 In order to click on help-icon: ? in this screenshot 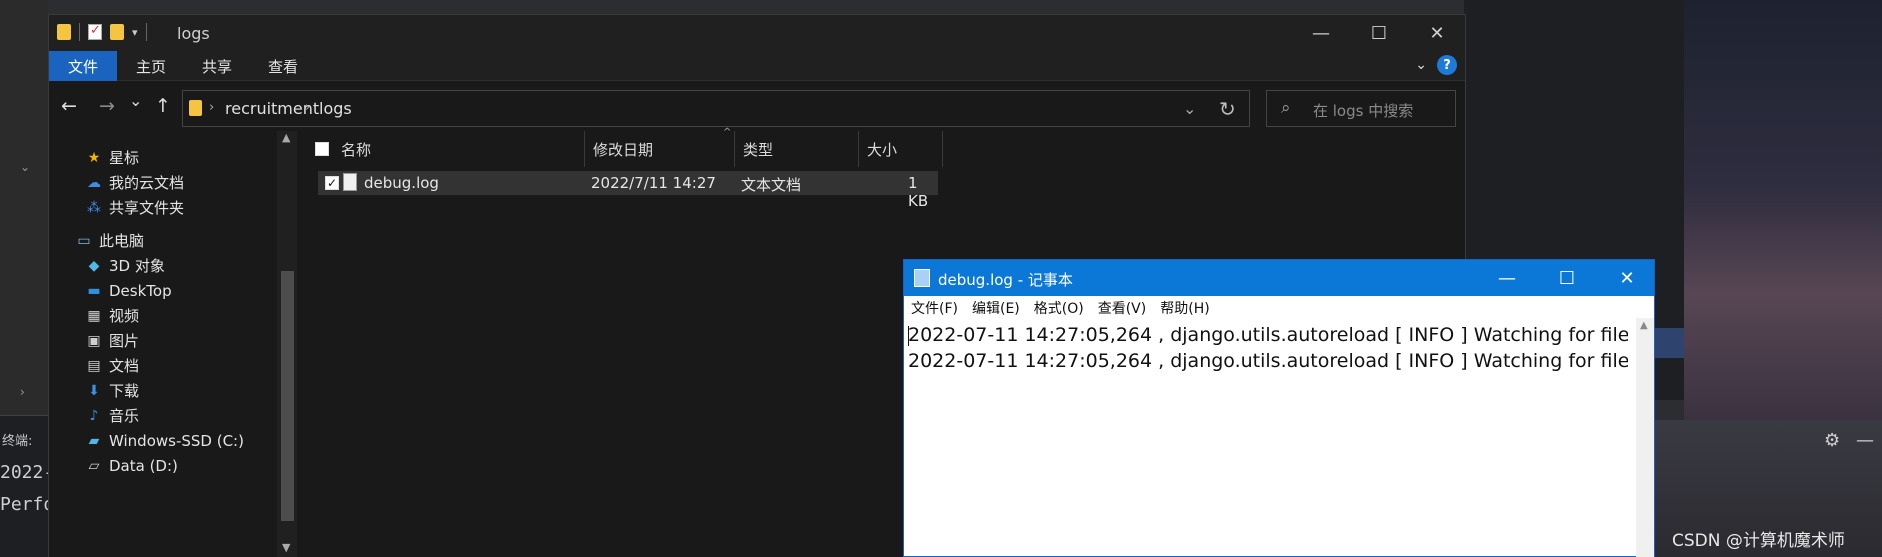, I will do `click(1447, 65)`.